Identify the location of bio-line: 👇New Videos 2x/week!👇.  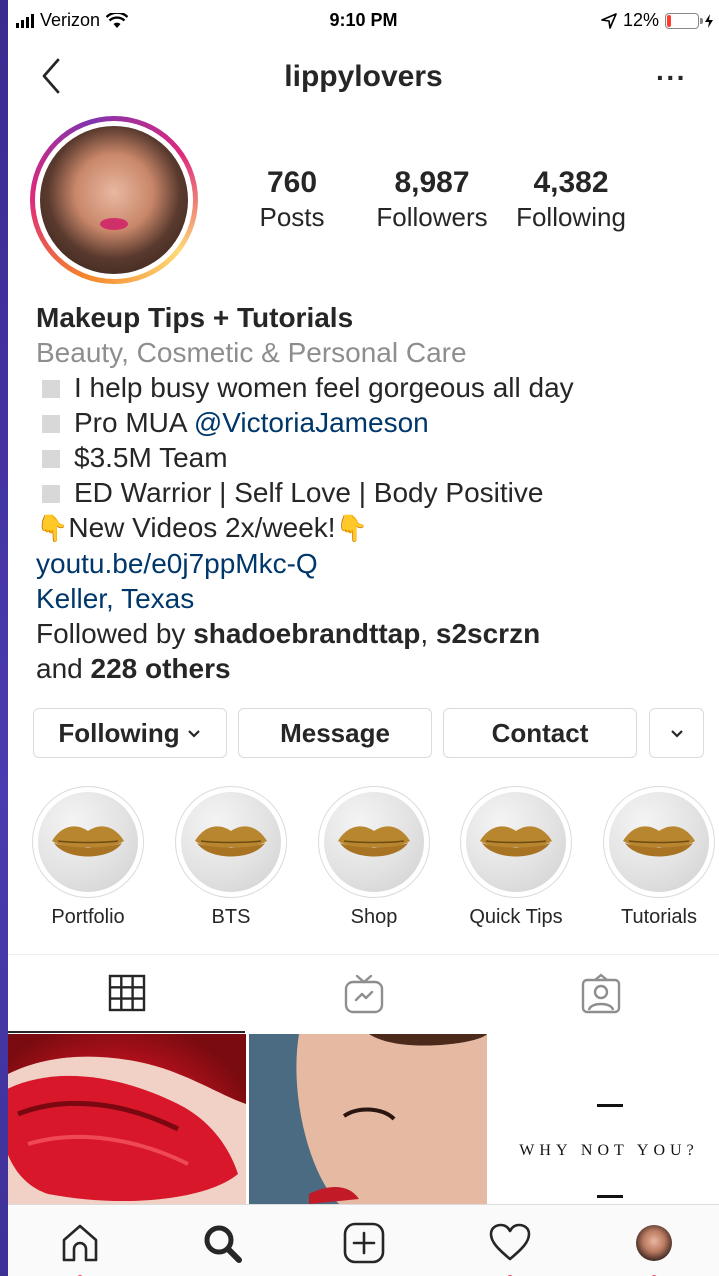
(371, 528).